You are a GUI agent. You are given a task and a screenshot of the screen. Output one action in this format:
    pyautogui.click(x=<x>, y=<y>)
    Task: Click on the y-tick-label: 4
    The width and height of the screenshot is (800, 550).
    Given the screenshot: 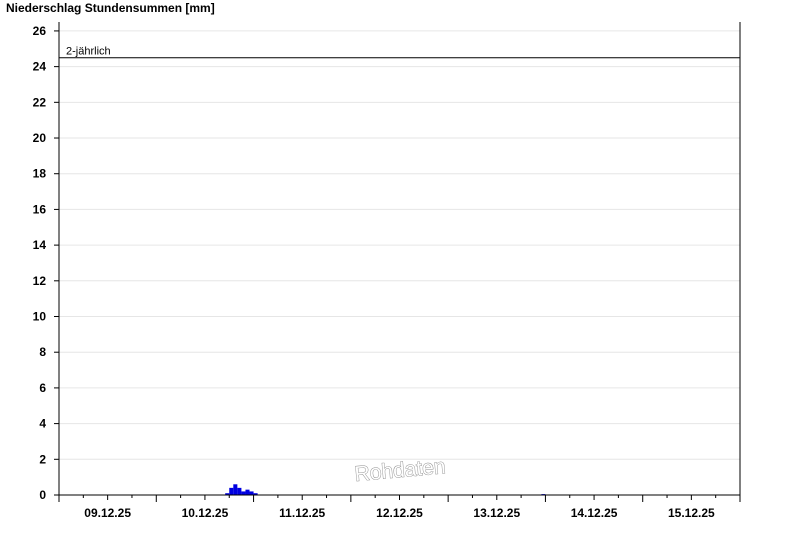 What is the action you would take?
    pyautogui.click(x=42, y=424)
    